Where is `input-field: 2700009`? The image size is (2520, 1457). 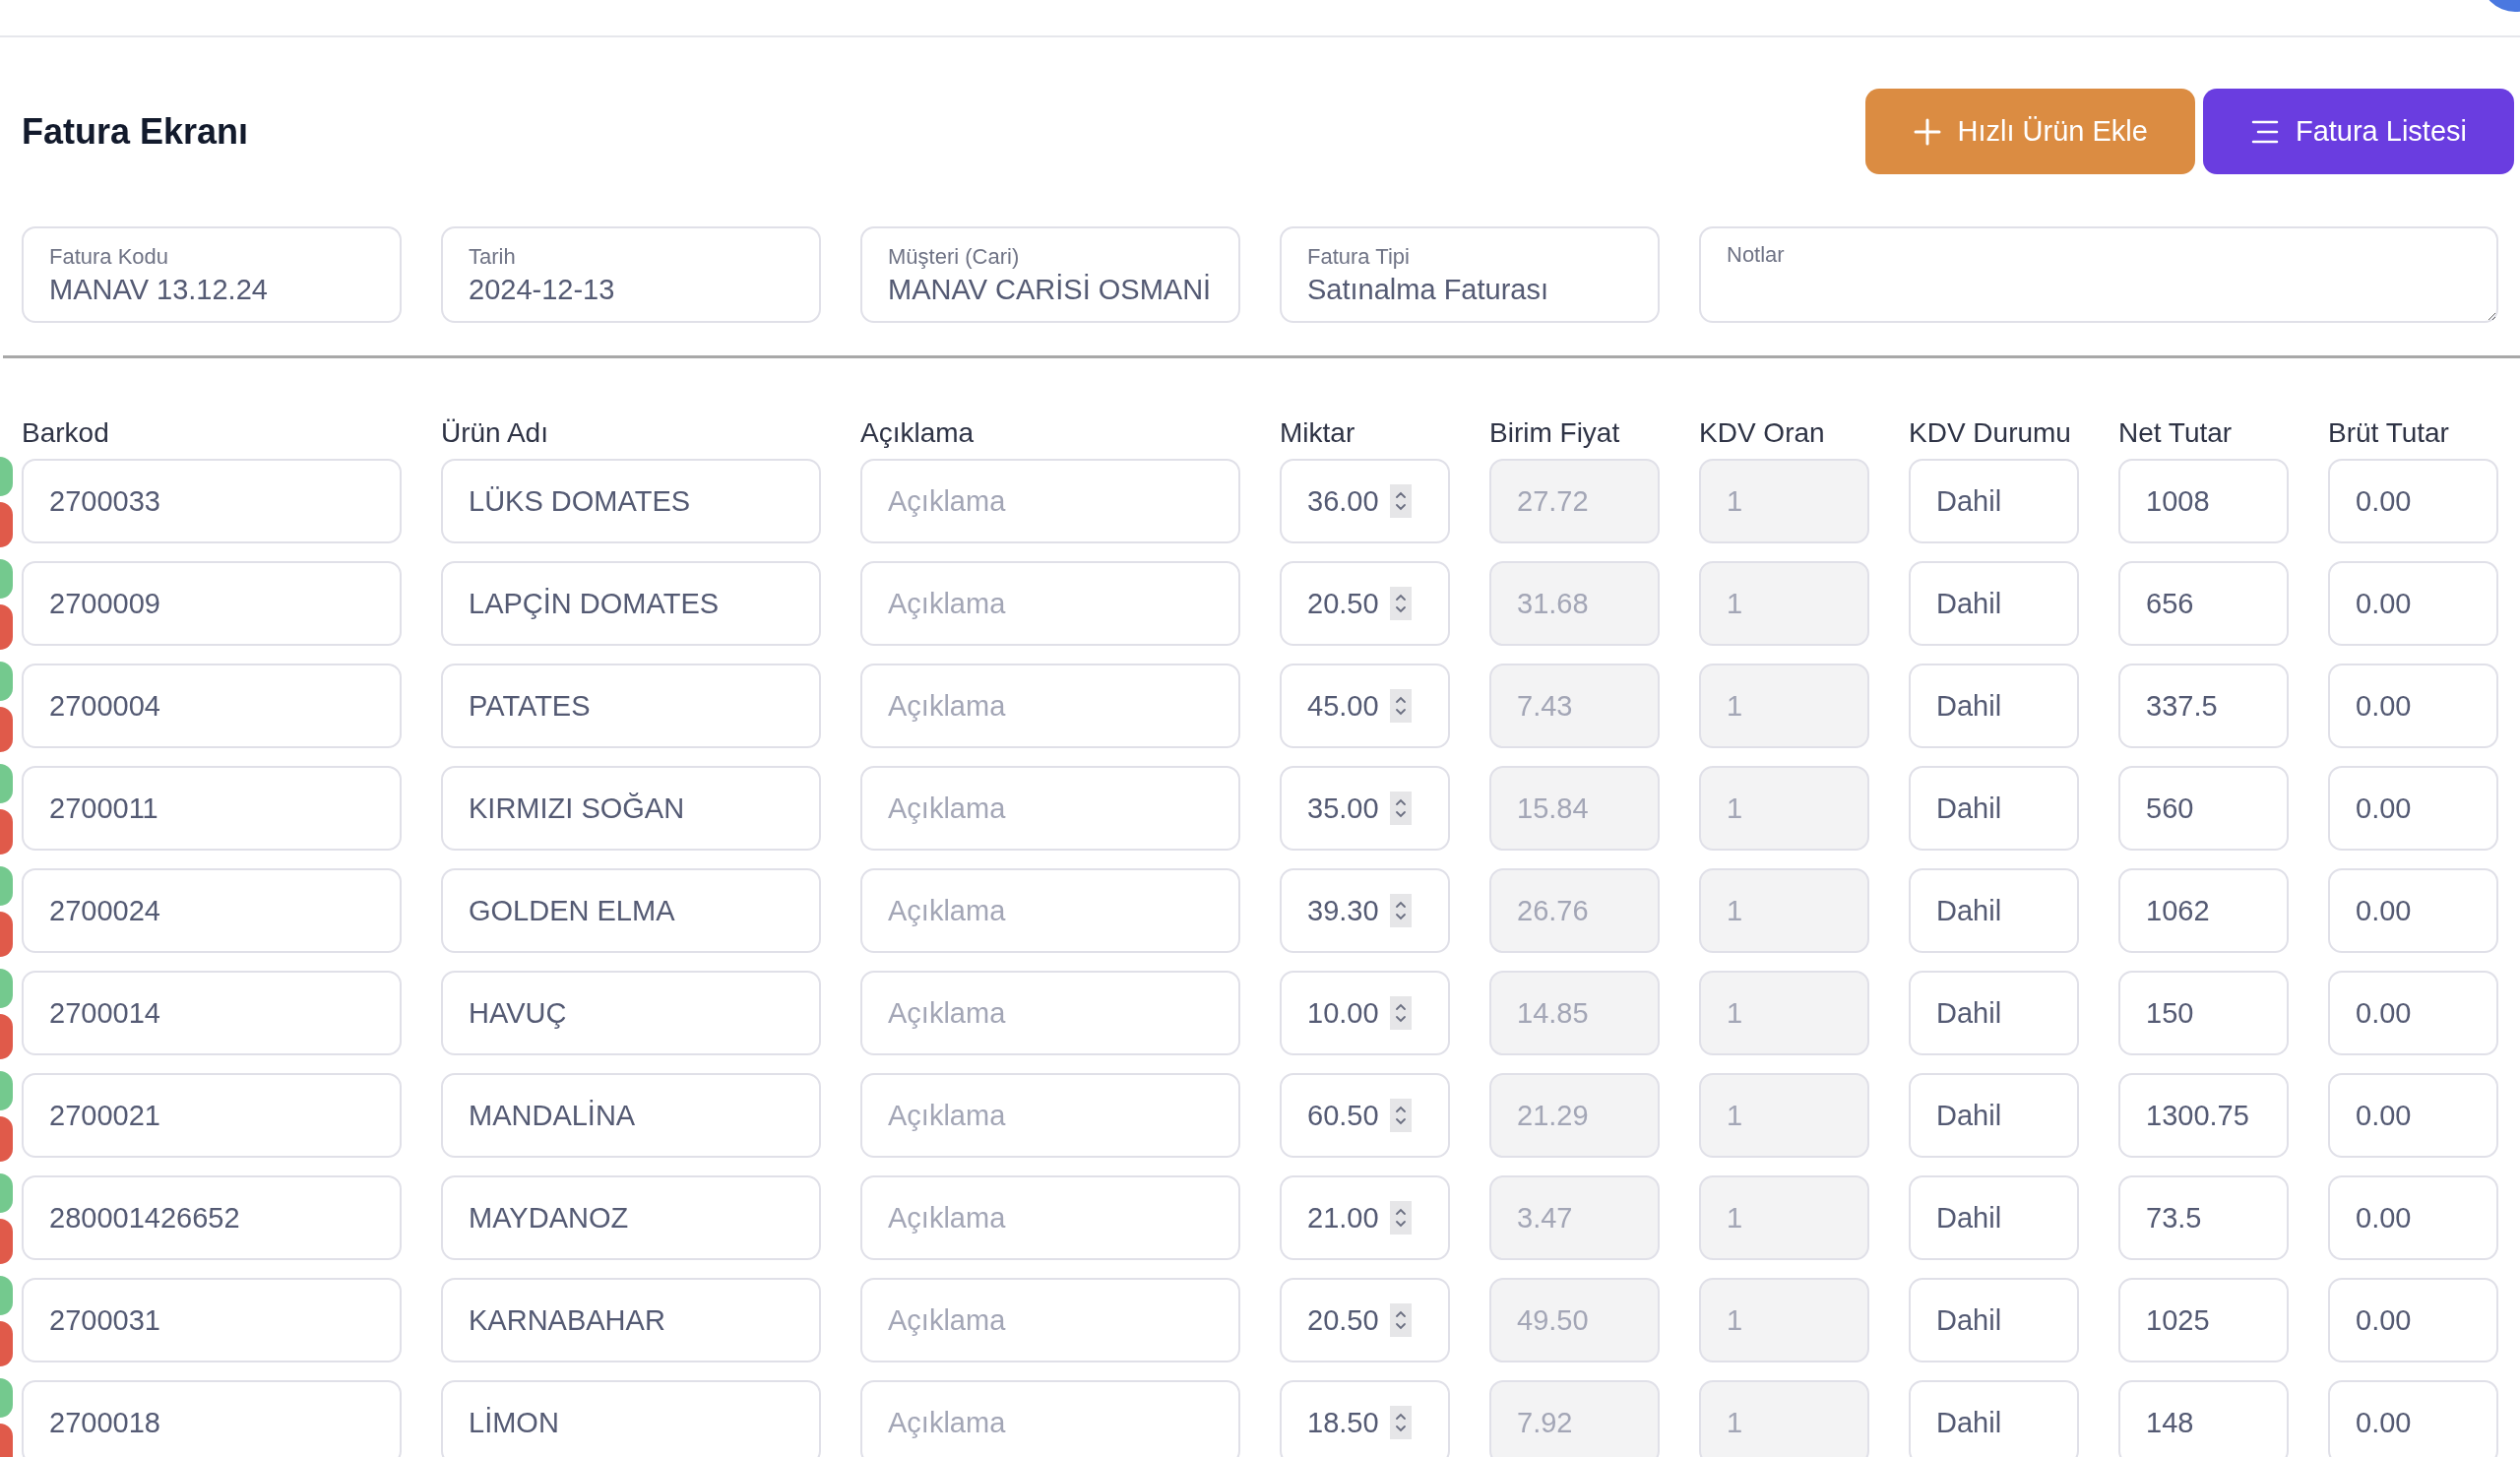 input-field: 2700009 is located at coordinates (212, 603).